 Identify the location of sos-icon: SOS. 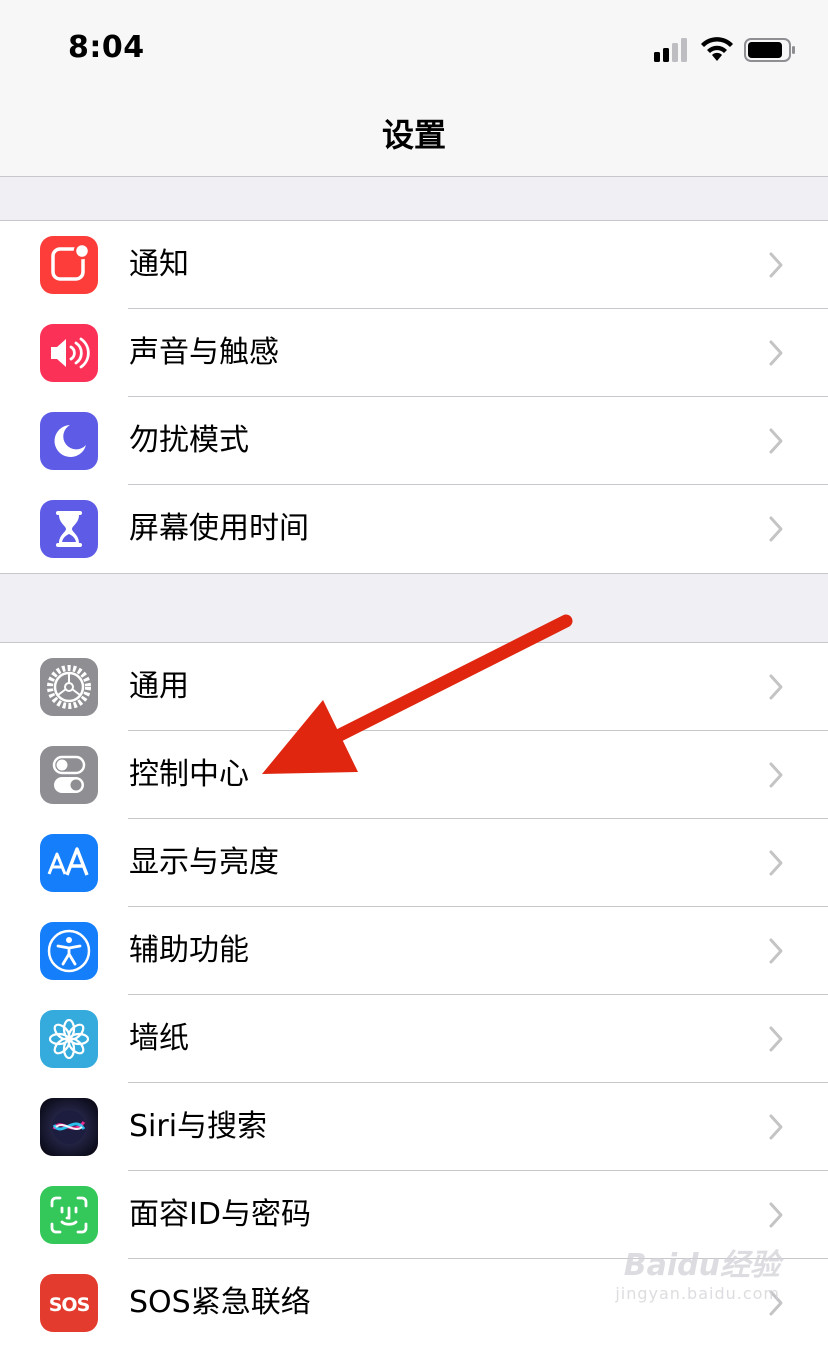
(69, 1303).